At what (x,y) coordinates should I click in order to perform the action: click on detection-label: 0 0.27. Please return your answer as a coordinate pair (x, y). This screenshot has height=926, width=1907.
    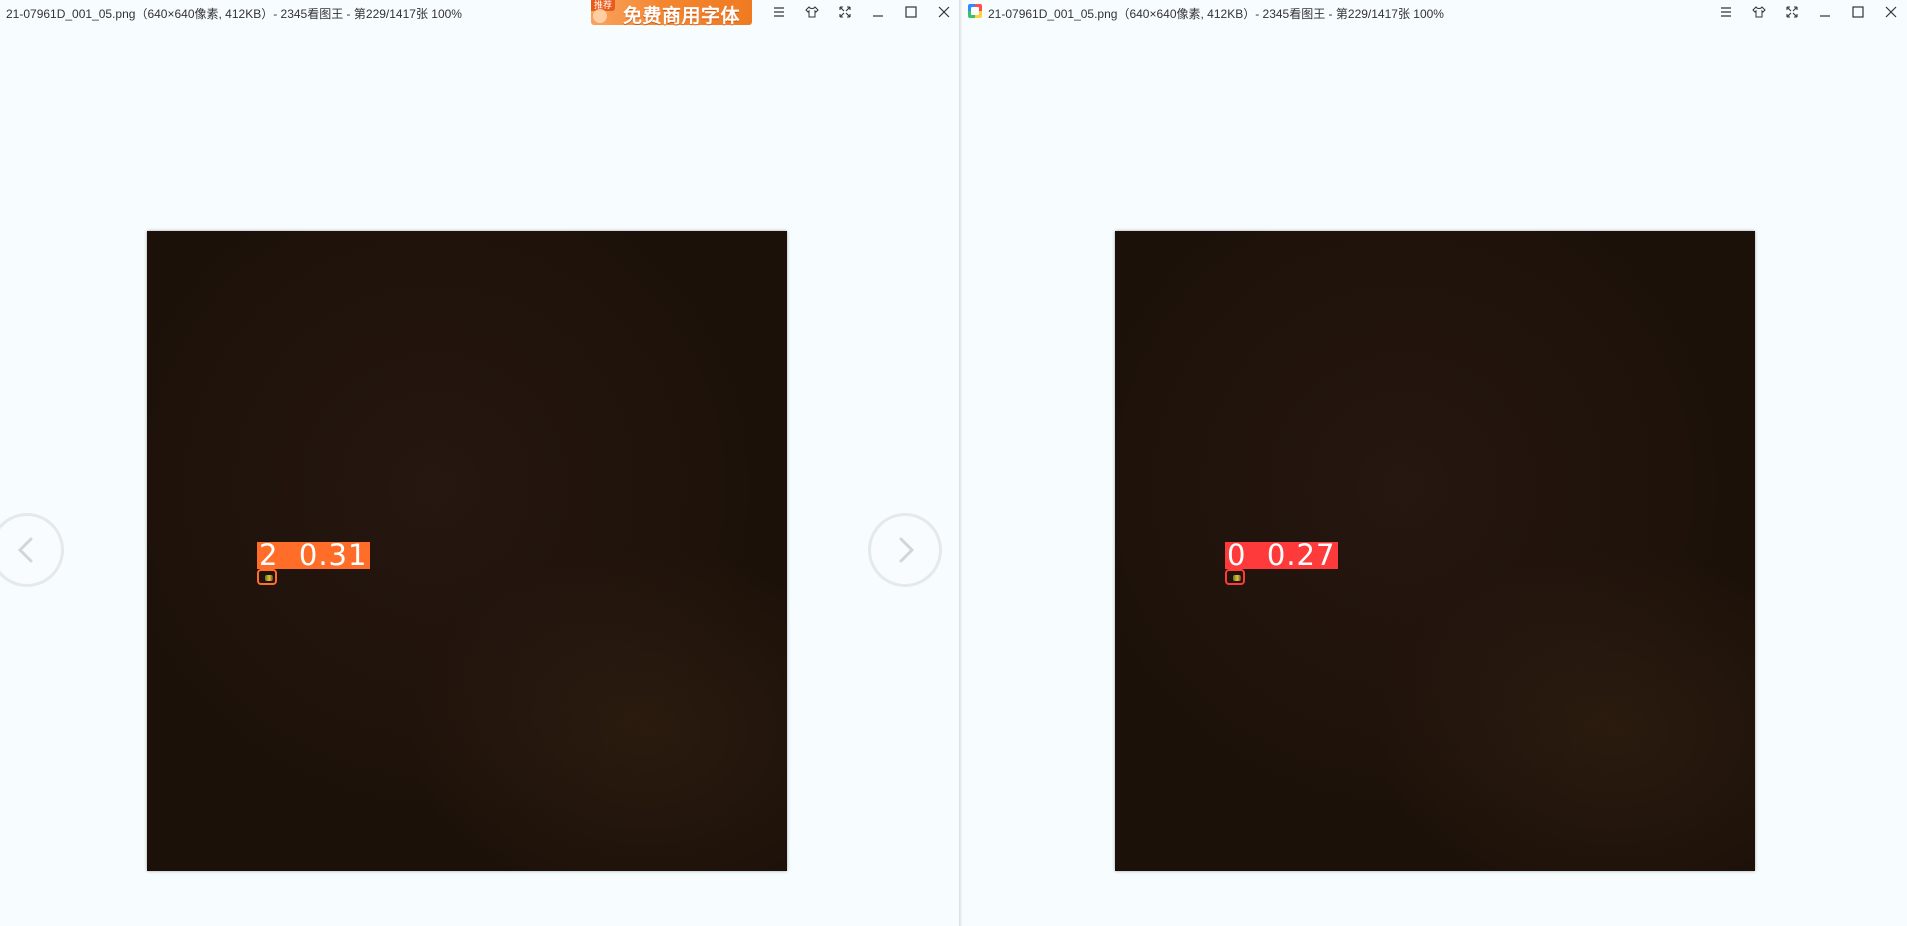
    Looking at the image, I should click on (1282, 555).